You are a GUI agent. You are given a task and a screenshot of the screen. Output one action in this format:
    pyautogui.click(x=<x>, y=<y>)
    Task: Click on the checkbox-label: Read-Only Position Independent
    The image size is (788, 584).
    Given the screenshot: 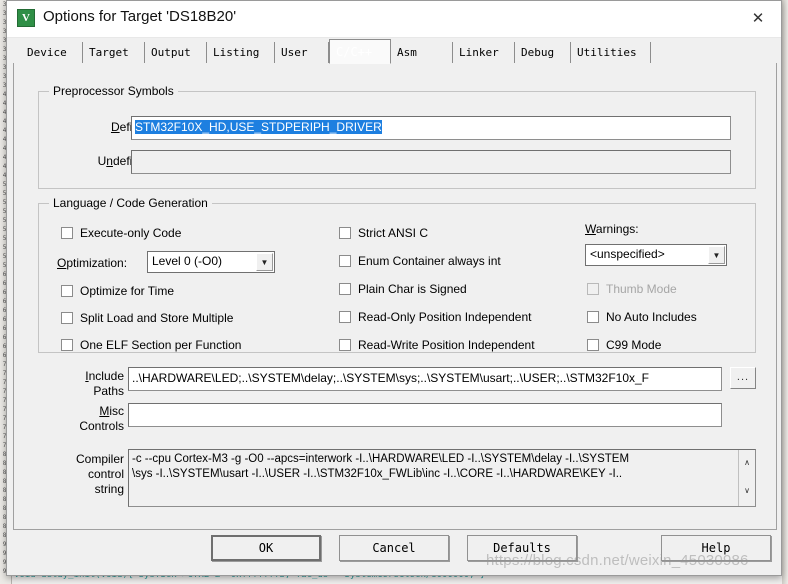 What is the action you would take?
    pyautogui.click(x=445, y=317)
    